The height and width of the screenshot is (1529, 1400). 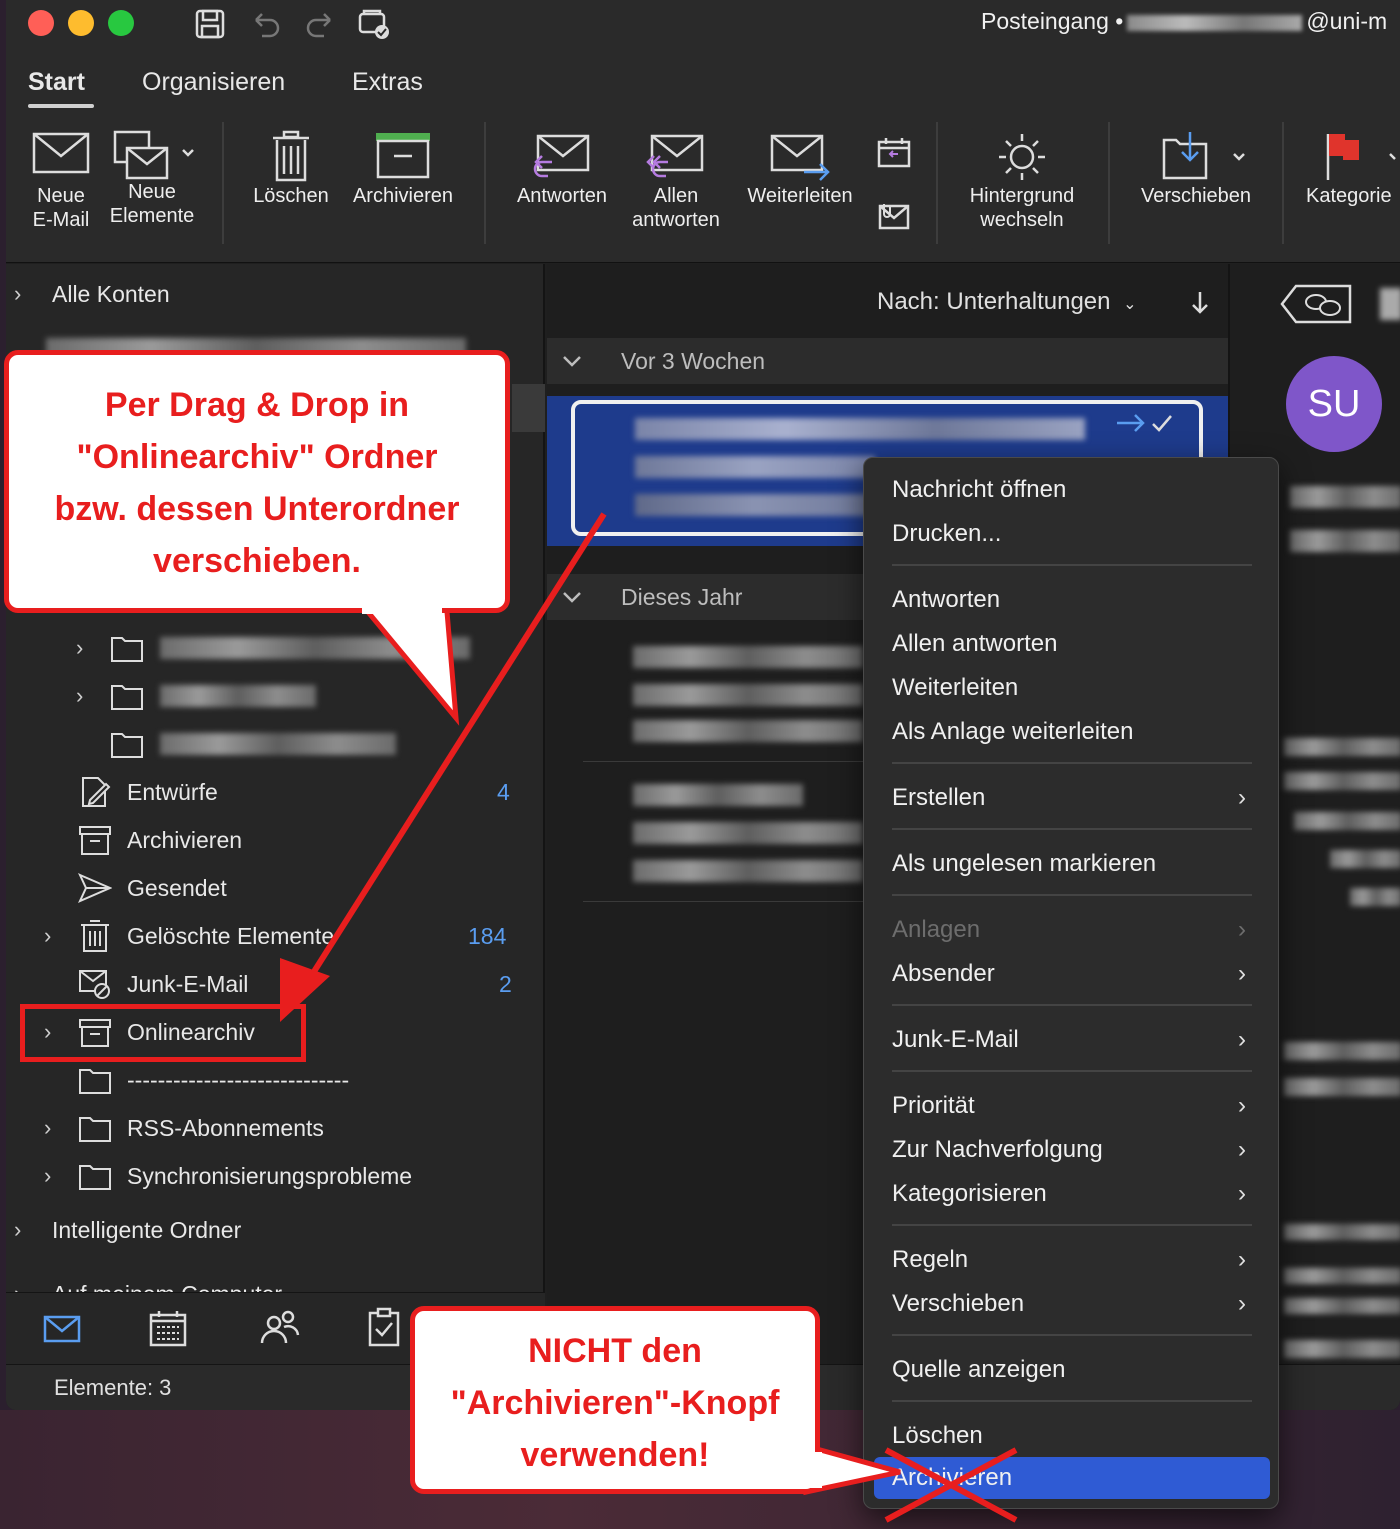 I want to click on callout-not-archive: NICHT den "Archivieren"-Knopf verwenden!, so click(x=615, y=1400).